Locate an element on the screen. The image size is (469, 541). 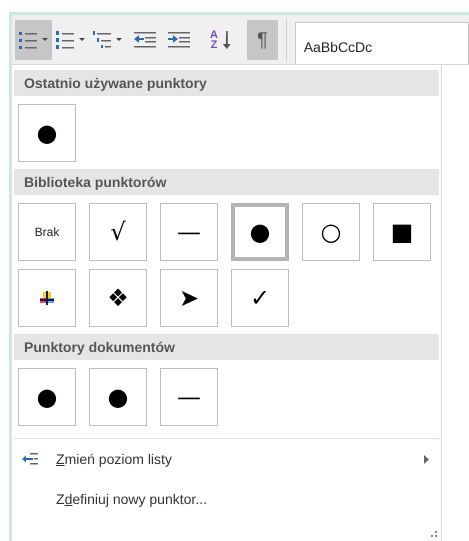
colored-cross-icon is located at coordinates (47, 298).